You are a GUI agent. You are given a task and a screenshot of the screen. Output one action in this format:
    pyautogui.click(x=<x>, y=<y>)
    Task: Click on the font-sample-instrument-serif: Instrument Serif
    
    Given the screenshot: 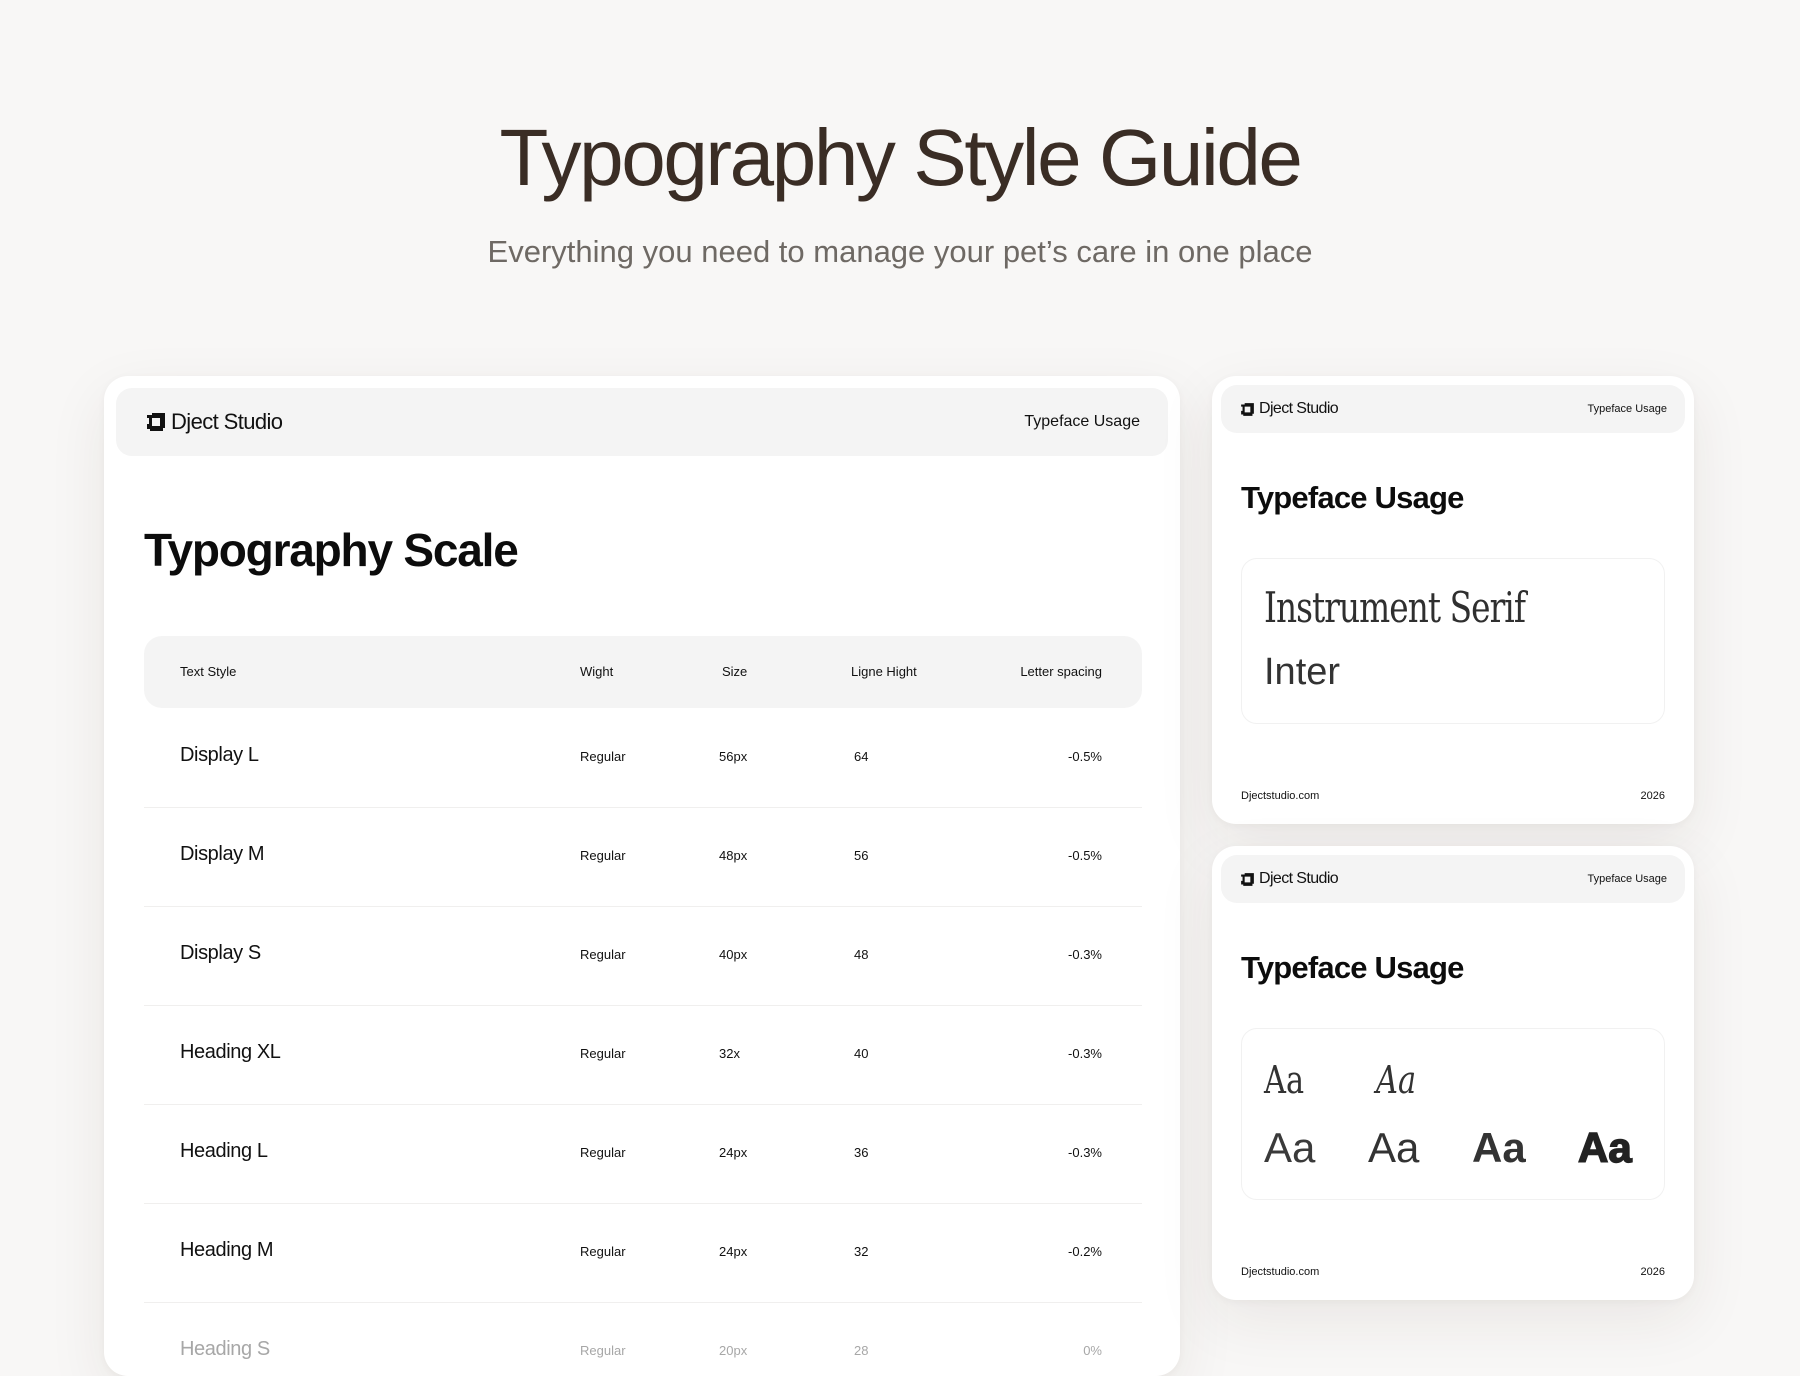 What is the action you would take?
    pyautogui.click(x=1395, y=607)
    